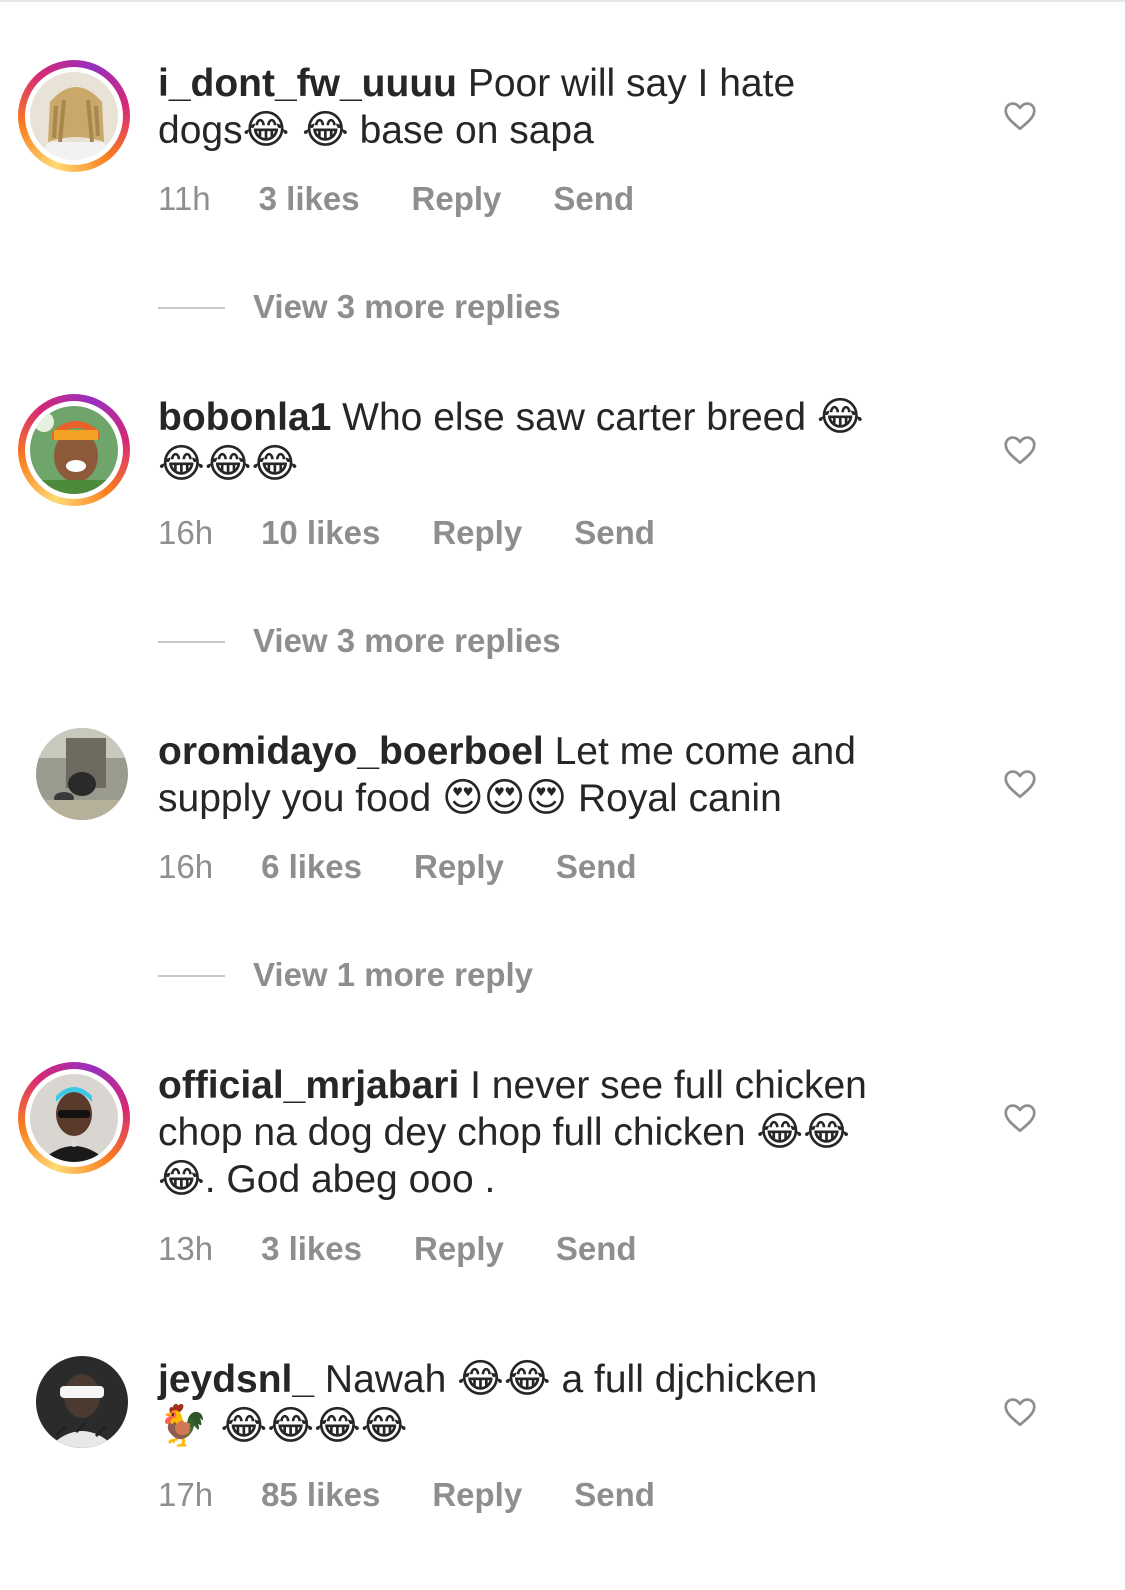 The height and width of the screenshot is (1590, 1125). I want to click on comment-body: I never see full chicken, so click(663, 1085).